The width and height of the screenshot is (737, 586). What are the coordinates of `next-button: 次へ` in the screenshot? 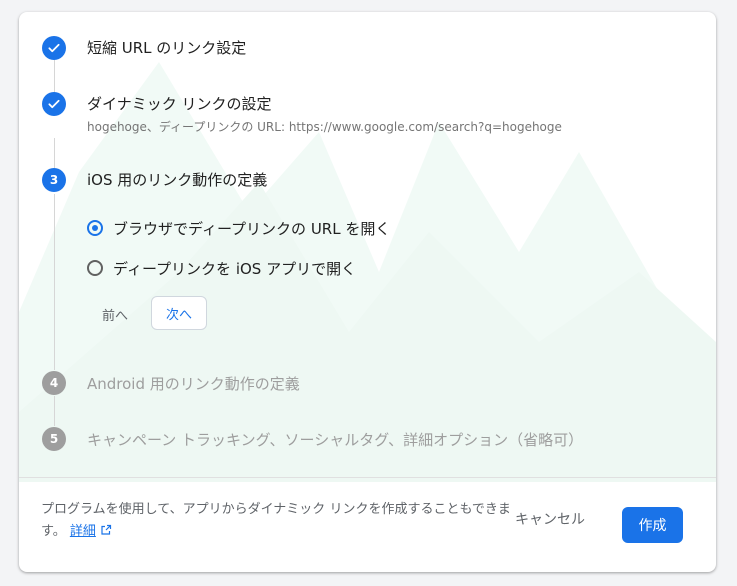 It's located at (179, 313).